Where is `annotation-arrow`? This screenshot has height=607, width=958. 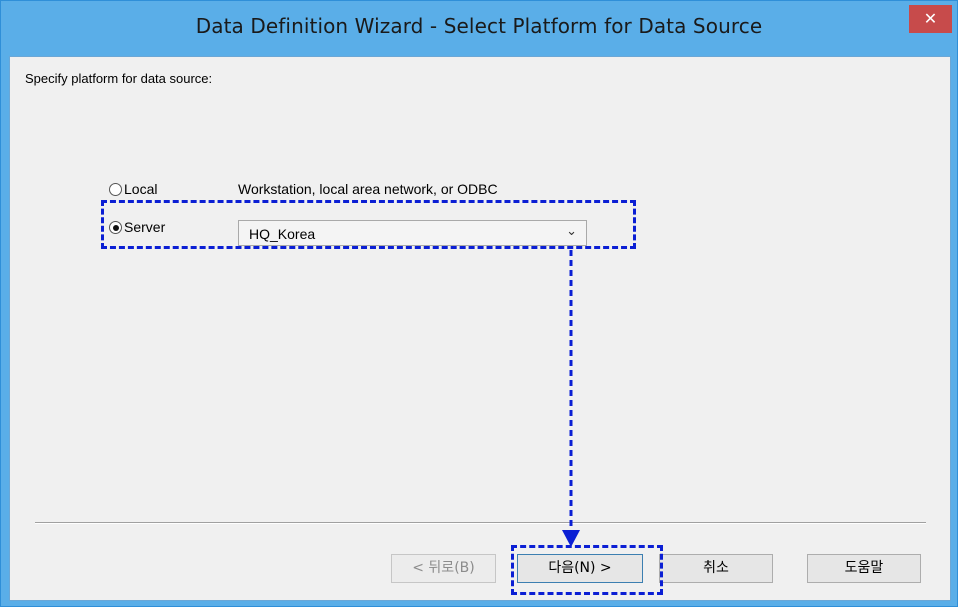
annotation-arrow is located at coordinates (571, 398).